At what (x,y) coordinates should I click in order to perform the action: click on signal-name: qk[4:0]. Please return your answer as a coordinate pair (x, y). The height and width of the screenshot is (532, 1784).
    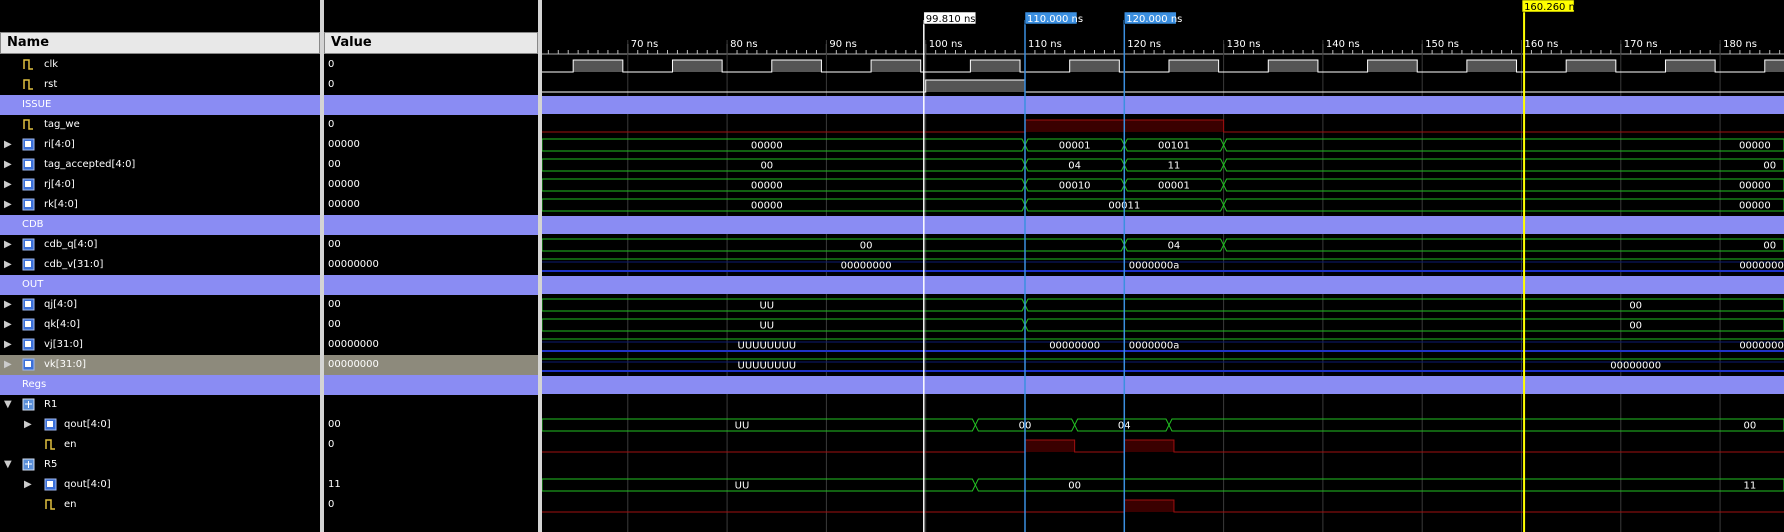
    Looking at the image, I should click on (62, 324).